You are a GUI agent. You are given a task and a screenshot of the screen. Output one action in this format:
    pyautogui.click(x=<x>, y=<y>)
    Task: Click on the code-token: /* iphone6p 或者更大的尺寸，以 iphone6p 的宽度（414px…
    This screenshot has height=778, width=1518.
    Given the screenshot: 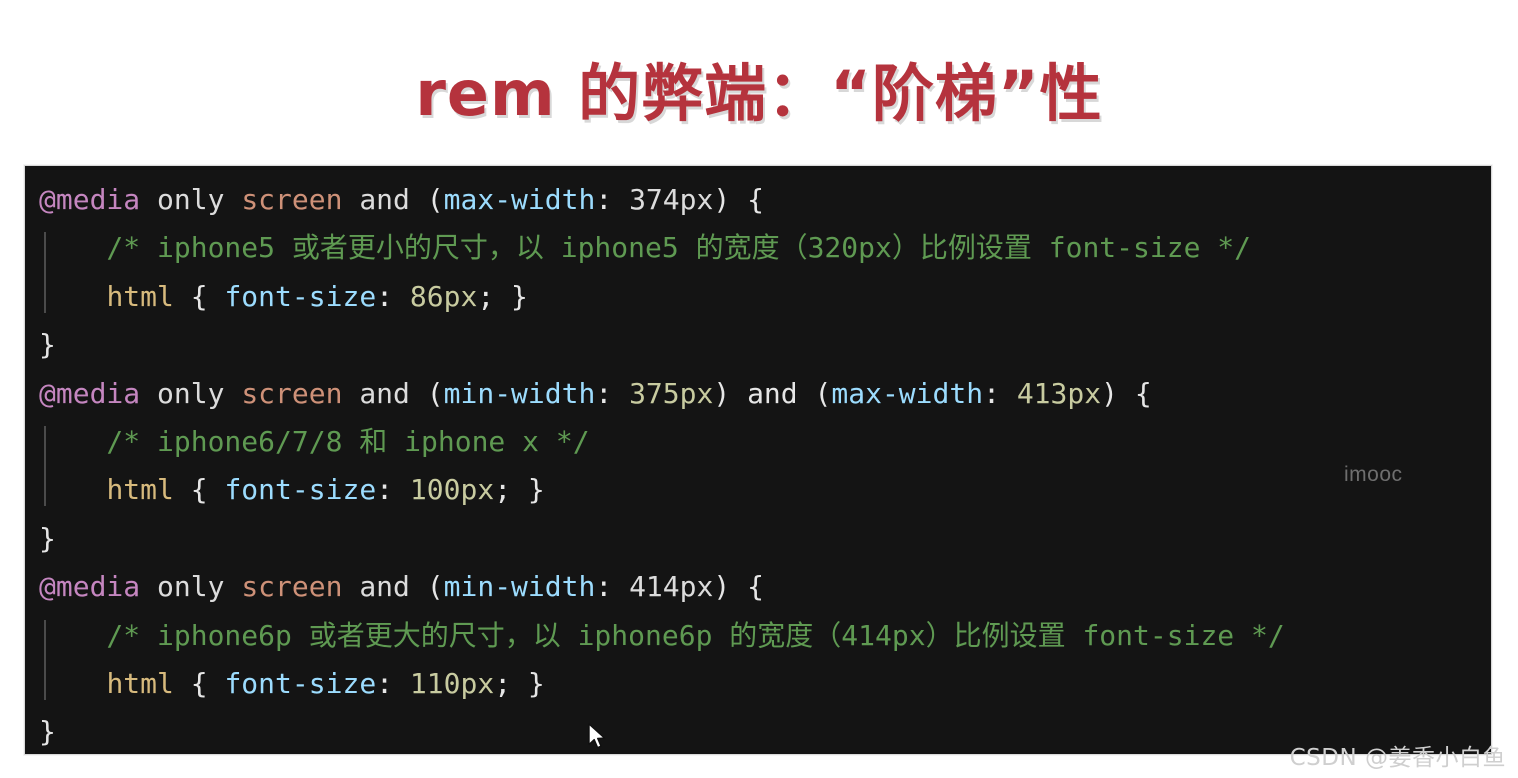 What is the action you would take?
    pyautogui.click(x=662, y=635)
    